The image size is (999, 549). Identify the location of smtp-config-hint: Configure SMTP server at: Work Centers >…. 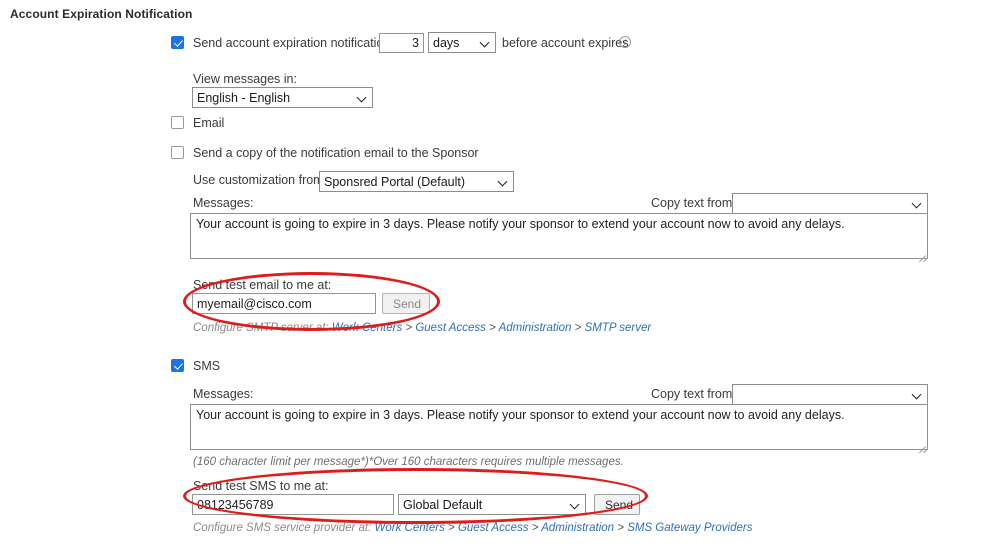
(422, 328).